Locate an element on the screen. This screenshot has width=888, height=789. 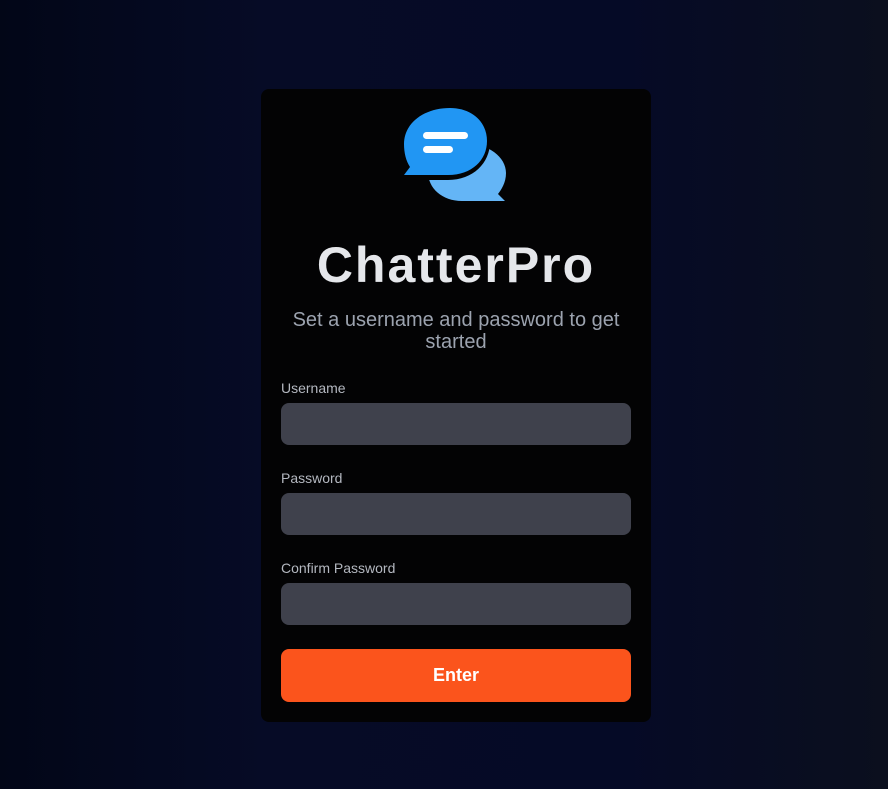
password-label: Password is located at coordinates (312, 478).